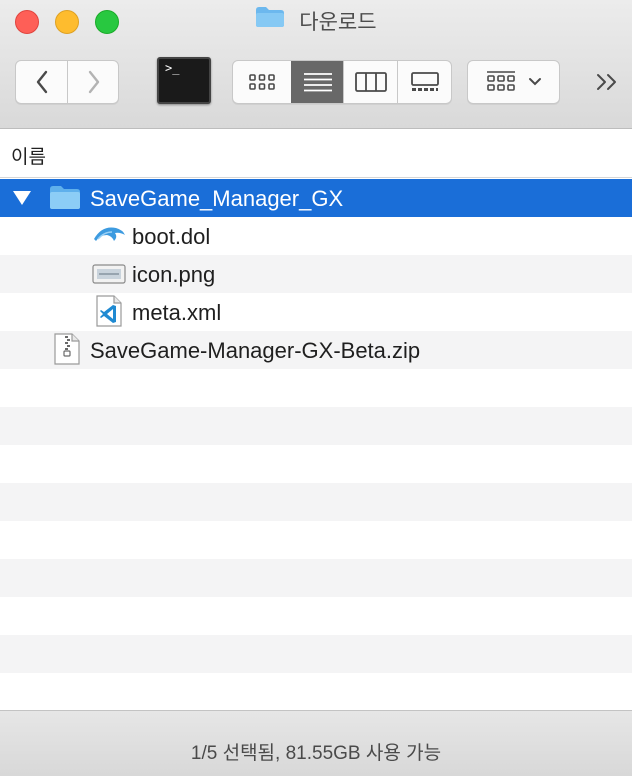 The image size is (632, 776). What do you see at coordinates (177, 312) in the screenshot?
I see `file-name: meta.xml` at bounding box center [177, 312].